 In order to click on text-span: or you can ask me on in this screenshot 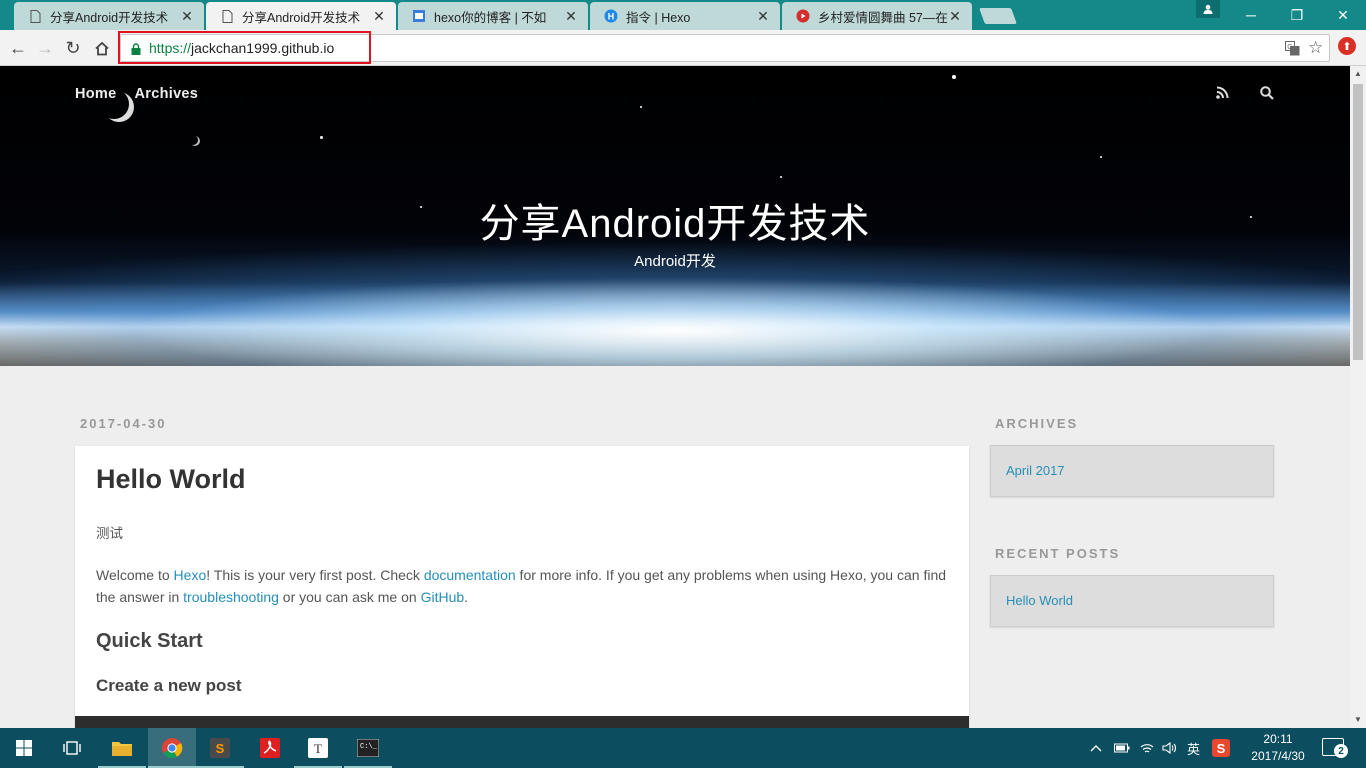, I will do `click(349, 597)`.